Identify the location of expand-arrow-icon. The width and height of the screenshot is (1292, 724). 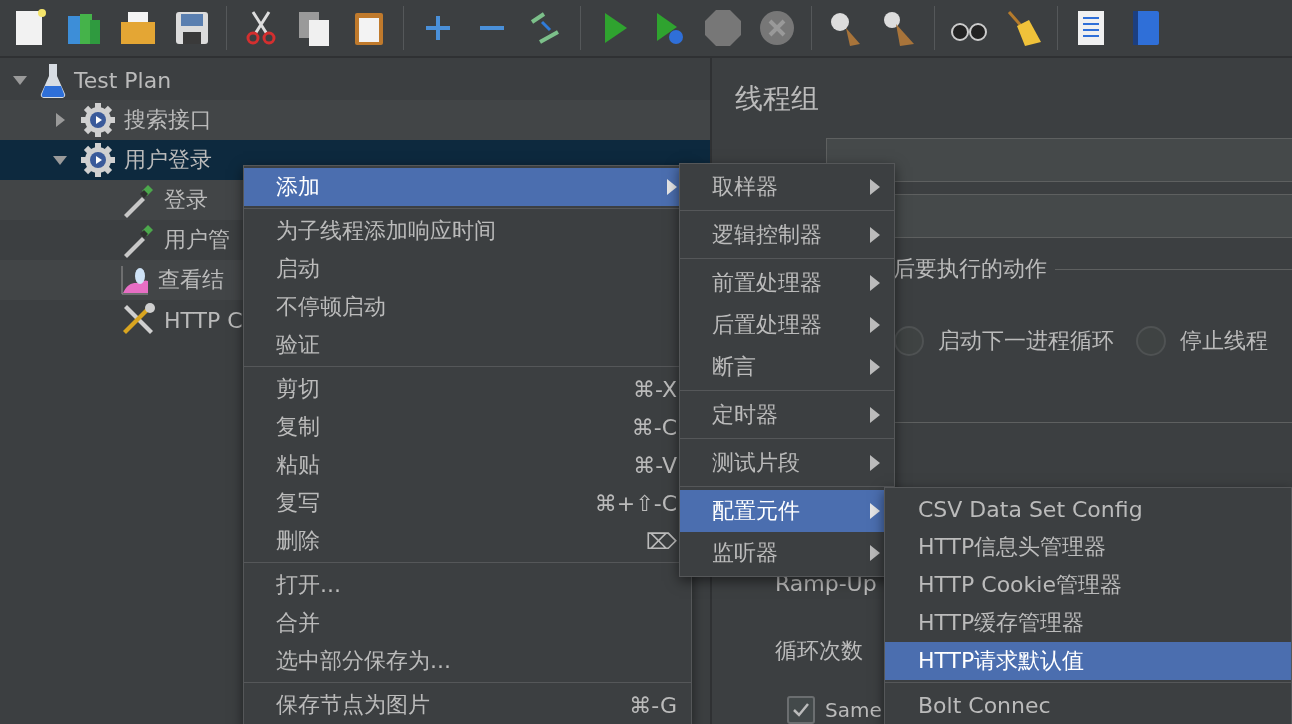
(60, 120).